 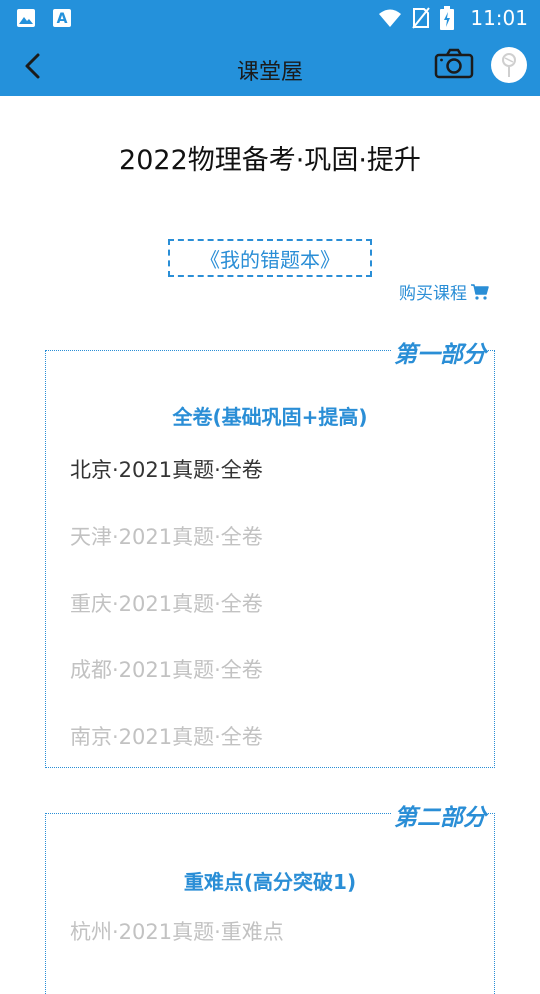 I want to click on wrong-questions-notebook-link: 《我的错题本》, so click(x=270, y=258).